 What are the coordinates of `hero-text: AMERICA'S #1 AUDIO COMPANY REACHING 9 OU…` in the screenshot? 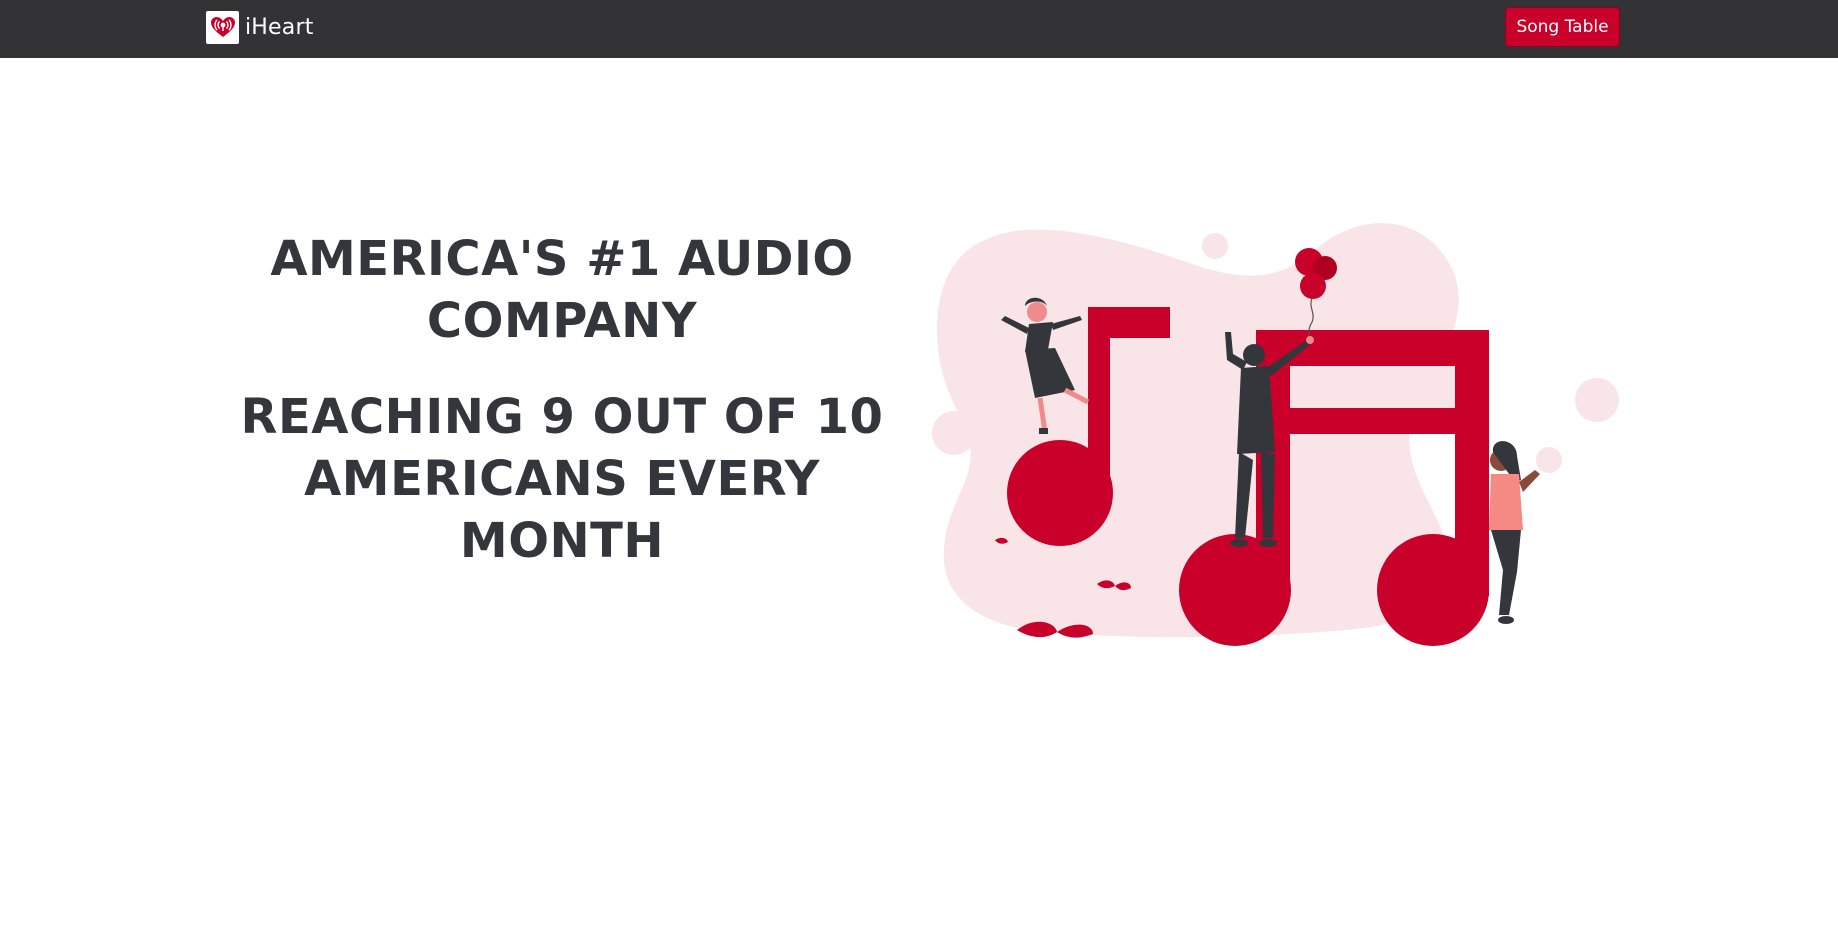 It's located at (562, 400).